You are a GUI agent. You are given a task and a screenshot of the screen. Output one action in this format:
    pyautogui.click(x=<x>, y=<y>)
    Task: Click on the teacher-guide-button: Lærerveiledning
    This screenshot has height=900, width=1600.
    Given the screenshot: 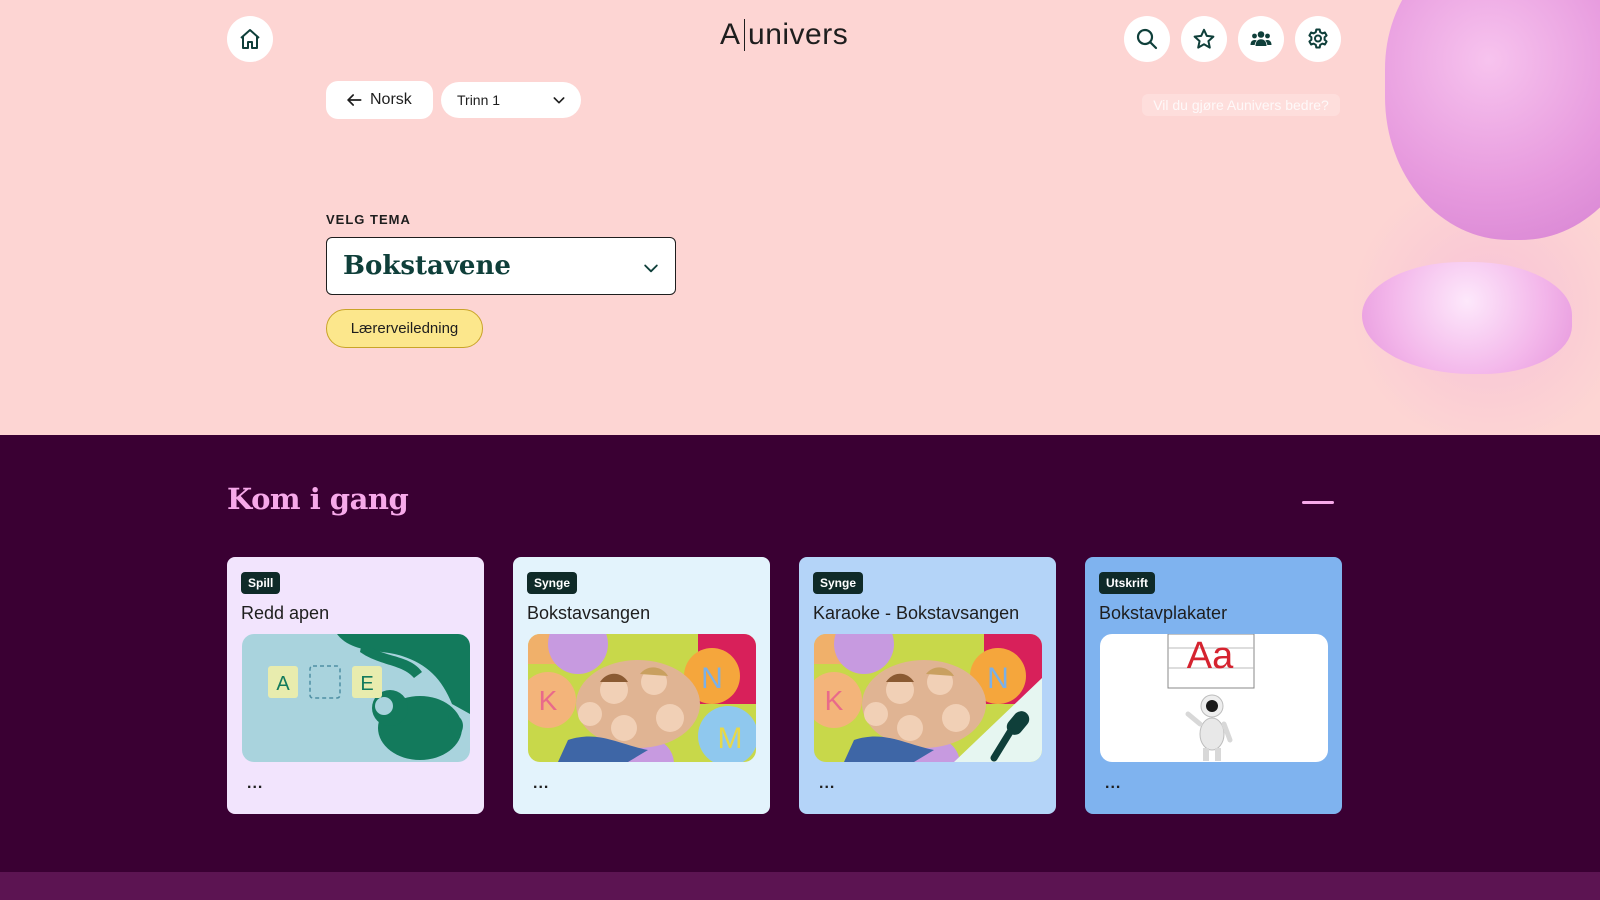 What is the action you would take?
    pyautogui.click(x=404, y=328)
    